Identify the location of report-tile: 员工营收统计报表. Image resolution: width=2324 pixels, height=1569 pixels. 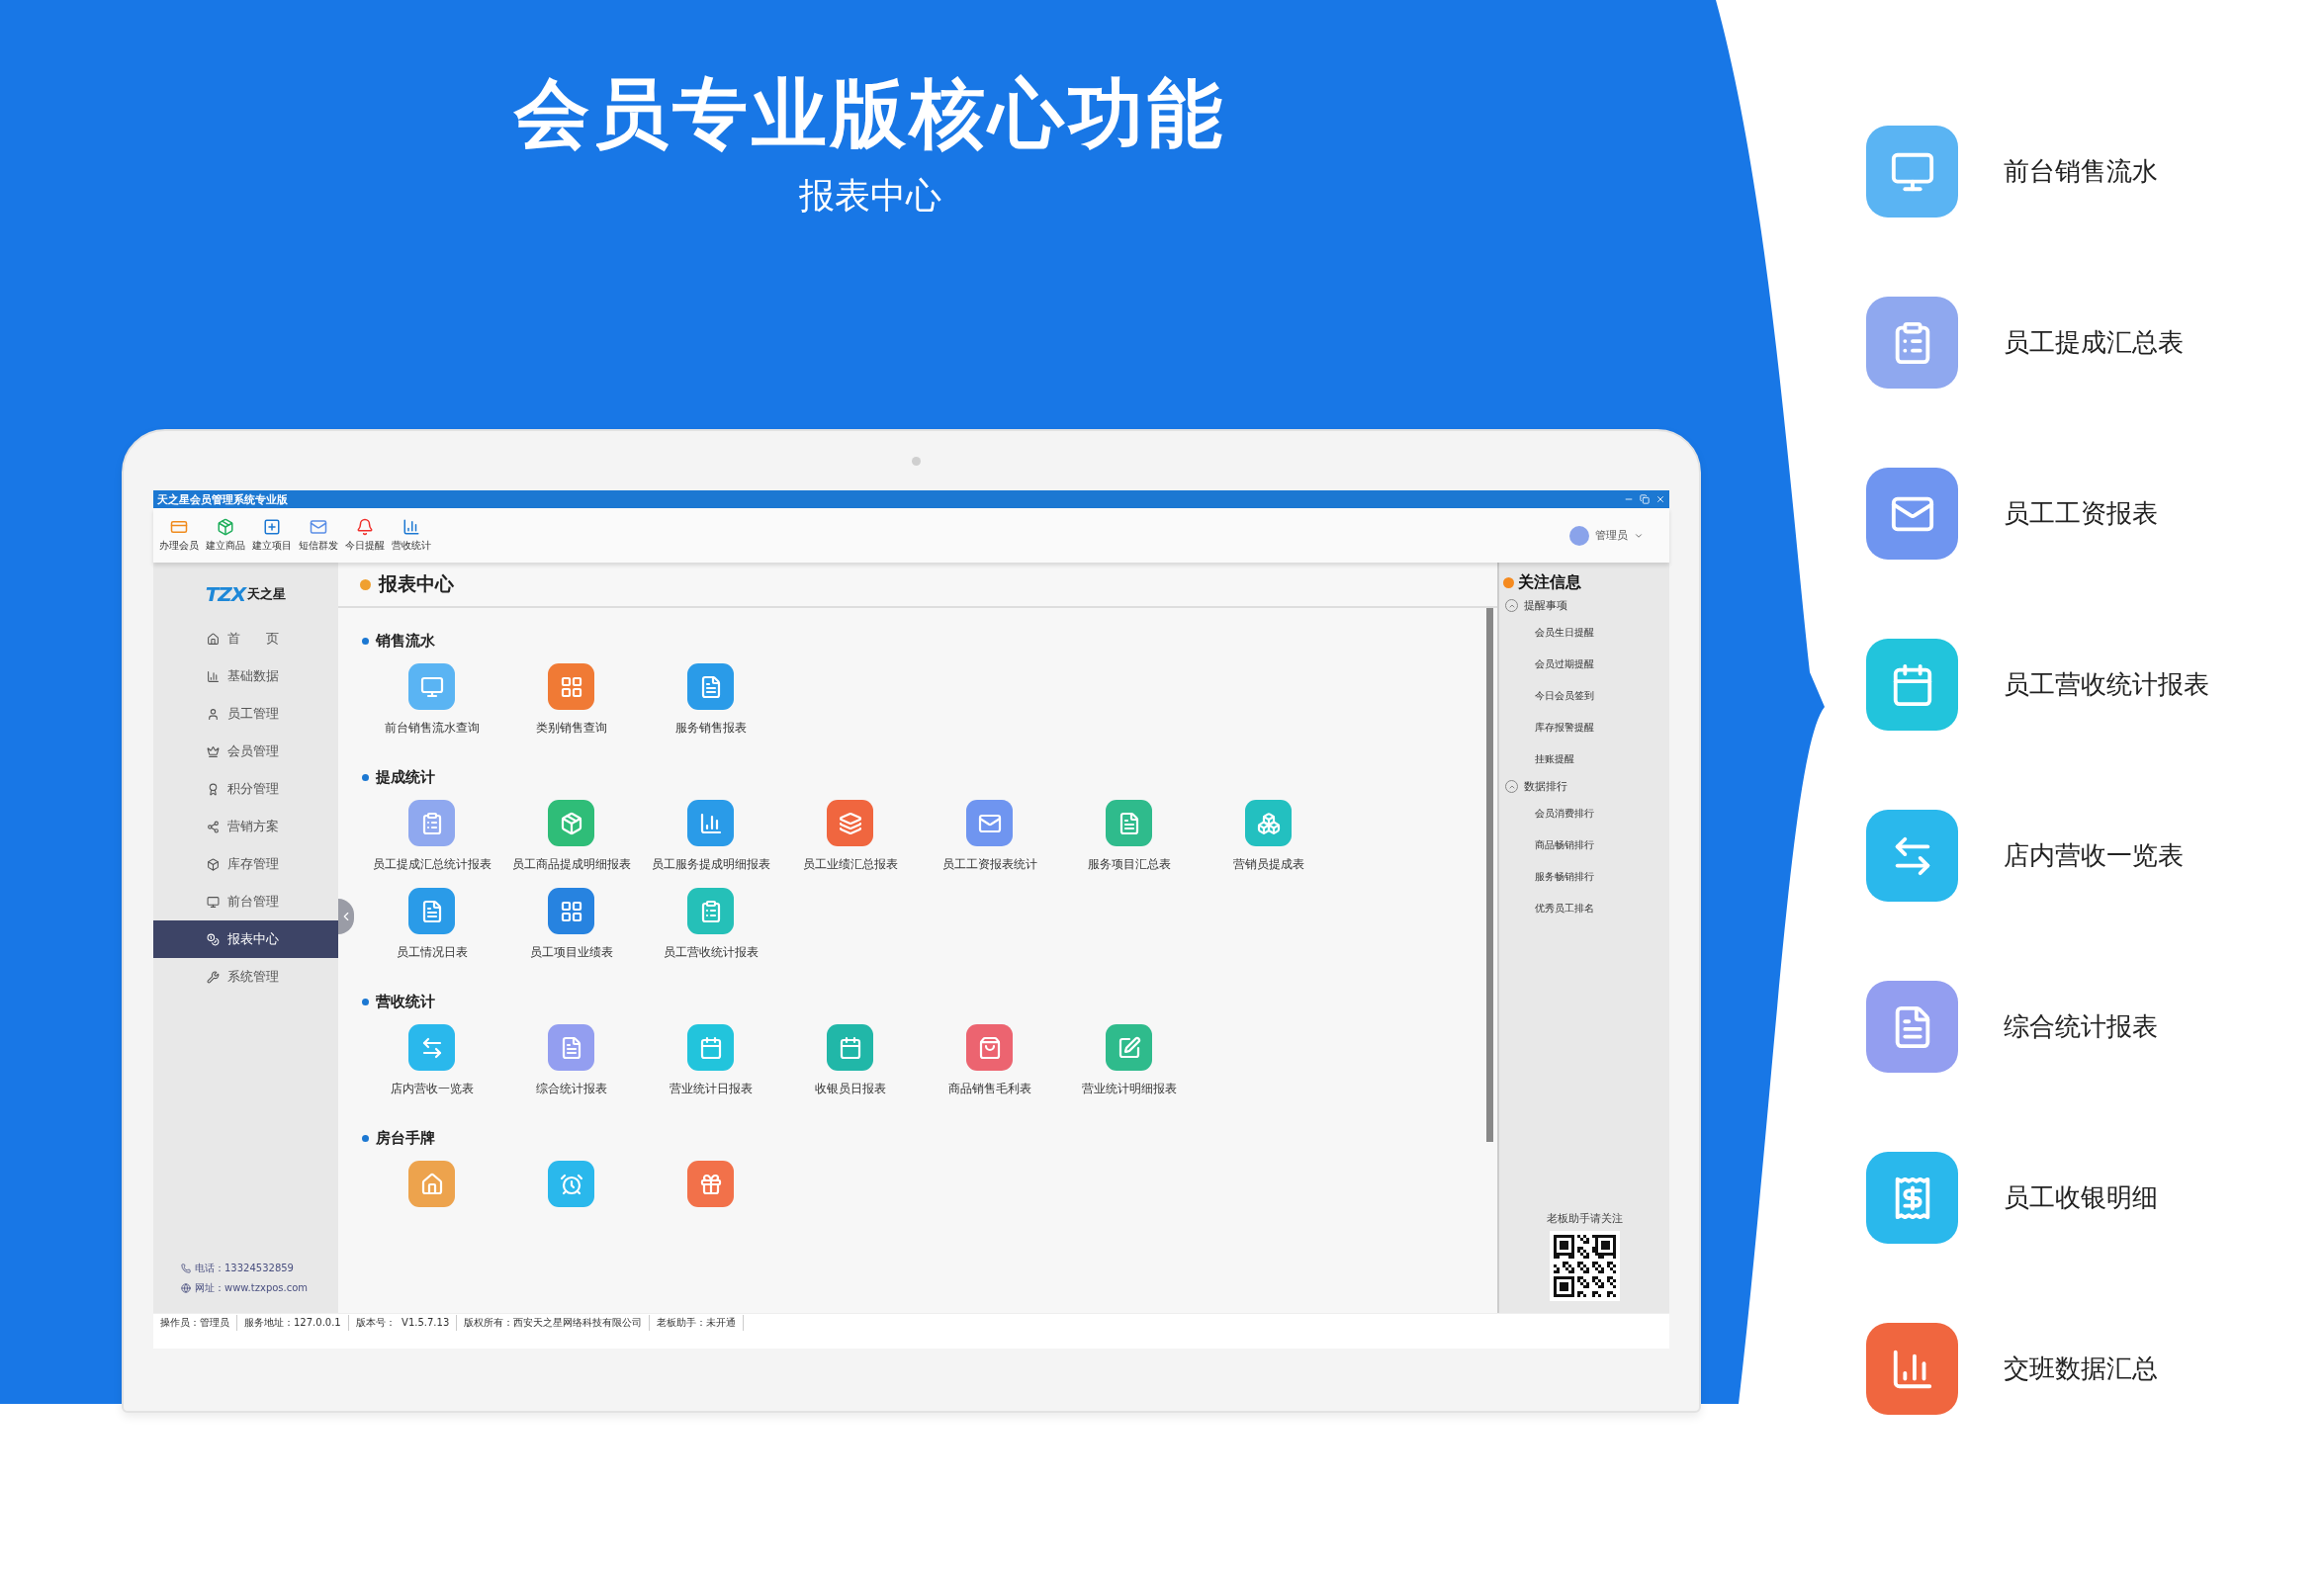
(711, 924).